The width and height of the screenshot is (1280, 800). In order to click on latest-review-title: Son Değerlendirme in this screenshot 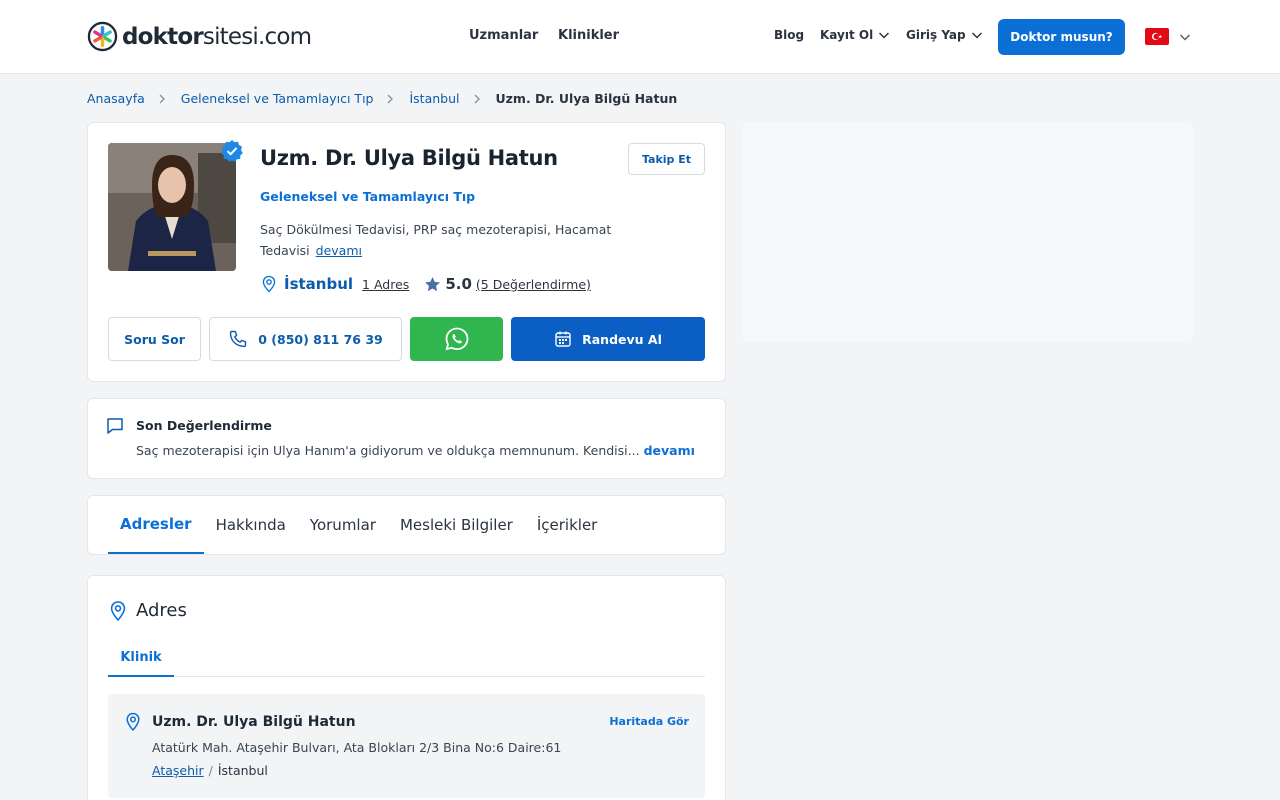, I will do `click(204, 425)`.